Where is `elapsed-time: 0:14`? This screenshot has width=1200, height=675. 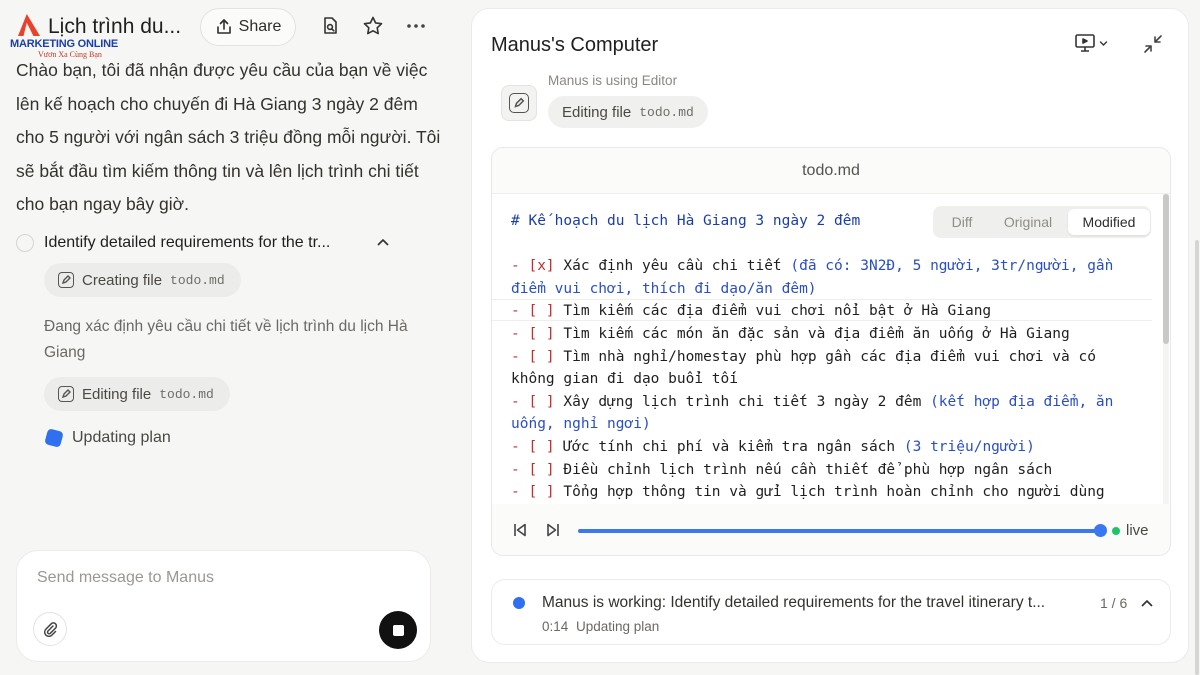 elapsed-time: 0:14 is located at coordinates (555, 626).